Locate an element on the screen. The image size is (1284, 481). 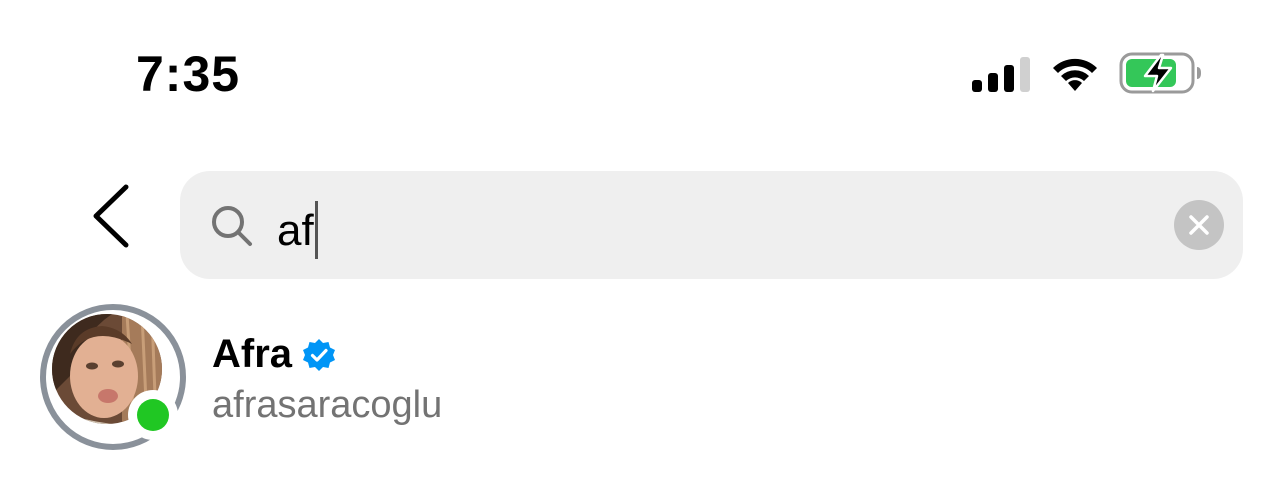
cellular-signal-icon is located at coordinates (1001, 74).